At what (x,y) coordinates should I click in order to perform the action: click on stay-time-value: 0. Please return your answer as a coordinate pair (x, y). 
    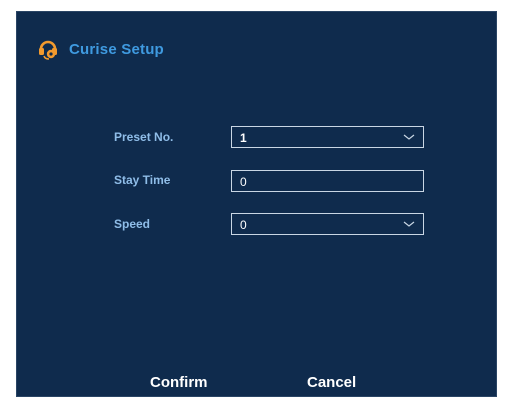
    Looking at the image, I should click on (243, 182).